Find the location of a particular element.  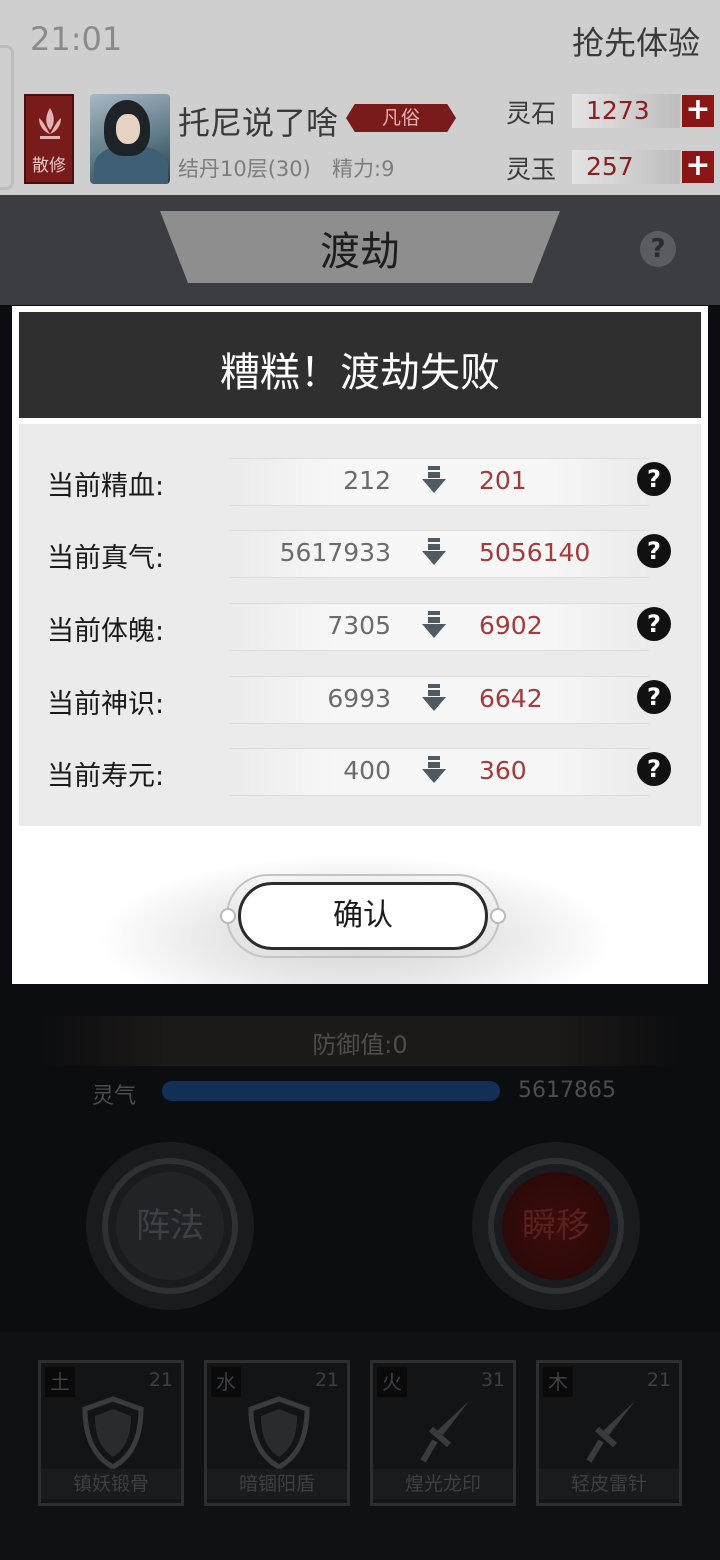

blink-button: 瞬移 is located at coordinates (556, 1226).